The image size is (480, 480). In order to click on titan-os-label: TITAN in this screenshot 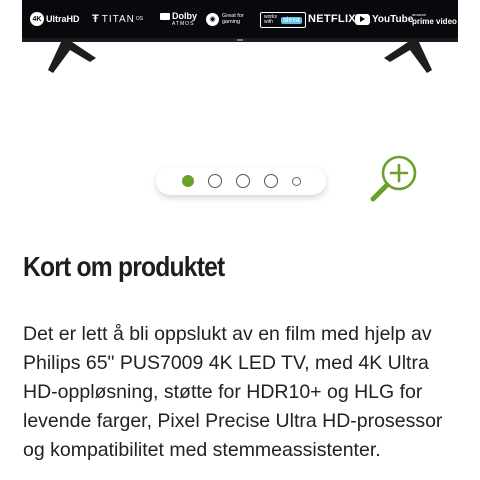, I will do `click(118, 19)`.